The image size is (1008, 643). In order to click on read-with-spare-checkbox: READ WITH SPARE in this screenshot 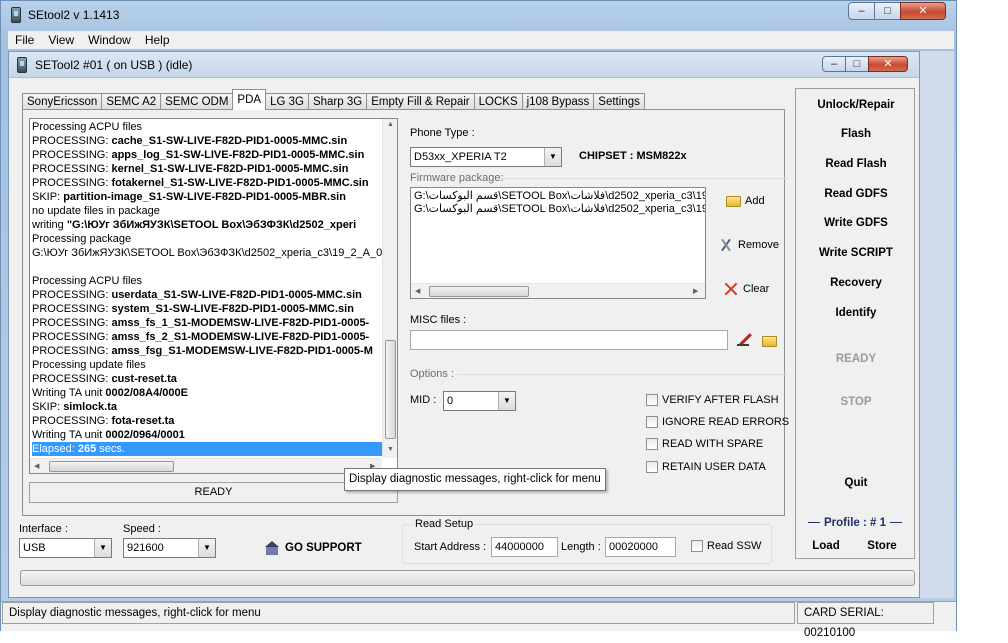, I will do `click(704, 444)`.